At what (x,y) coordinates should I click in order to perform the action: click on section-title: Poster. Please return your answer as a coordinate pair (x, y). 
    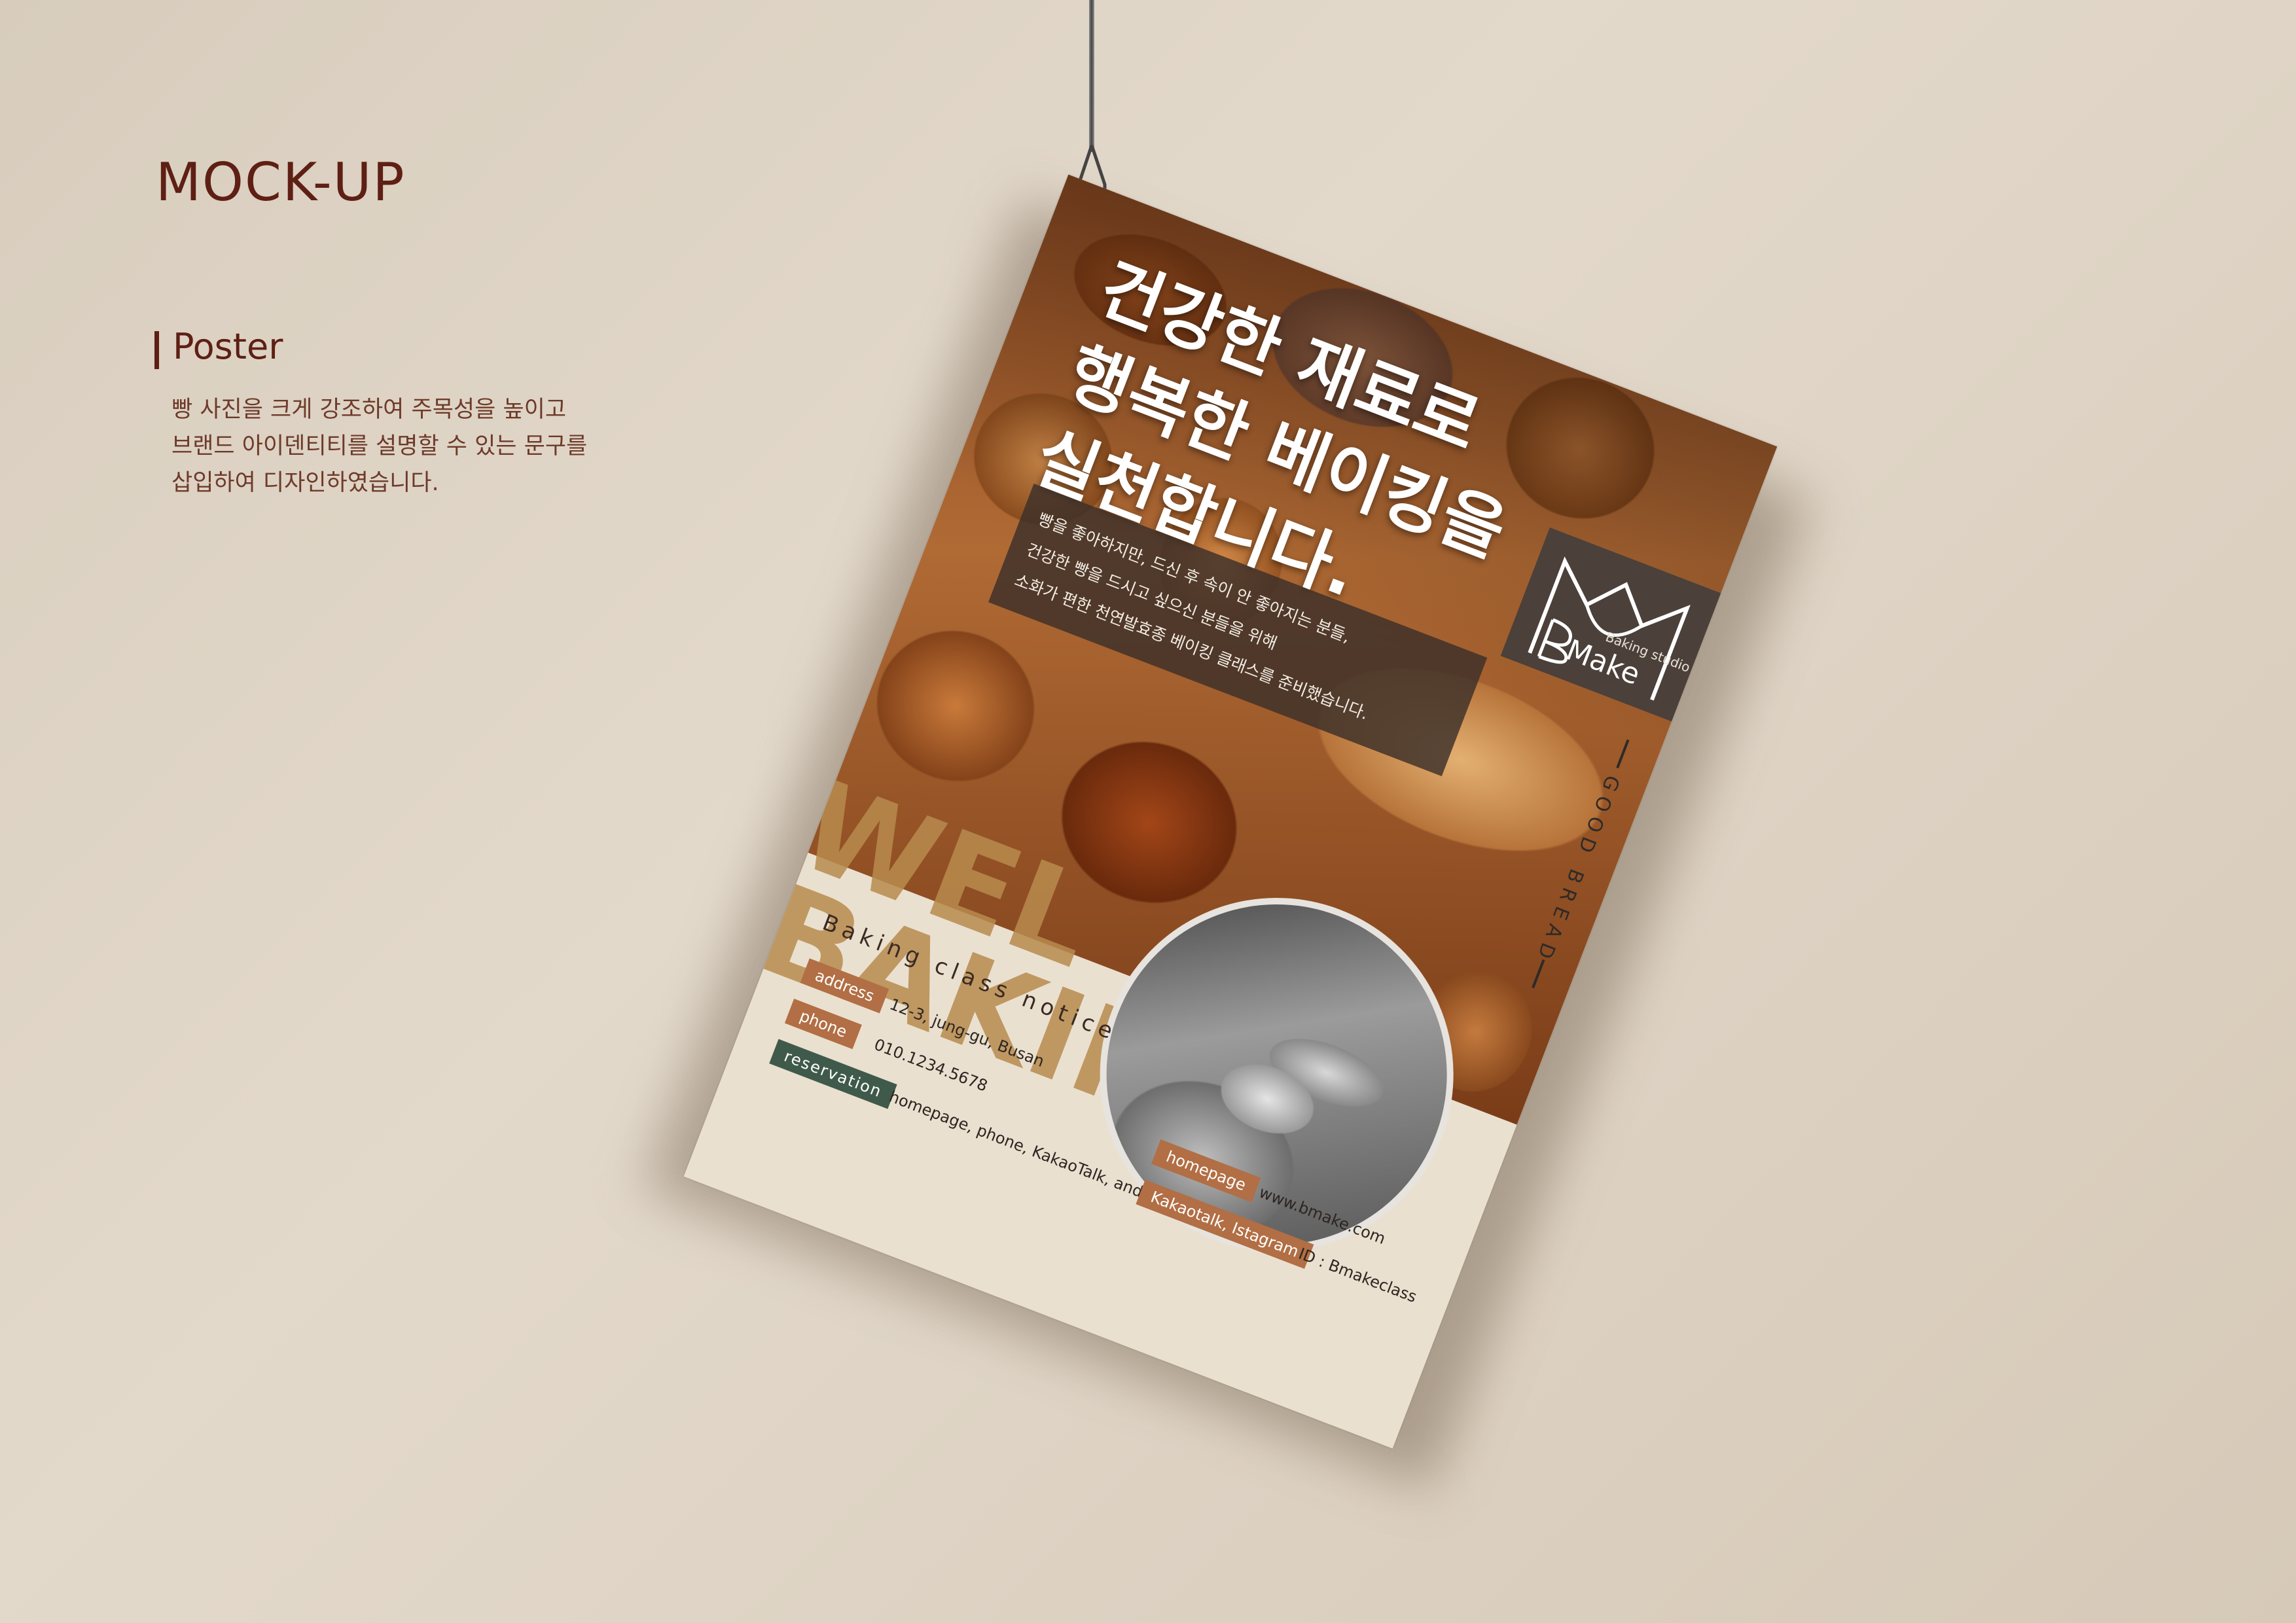
    Looking at the image, I should click on (228, 346).